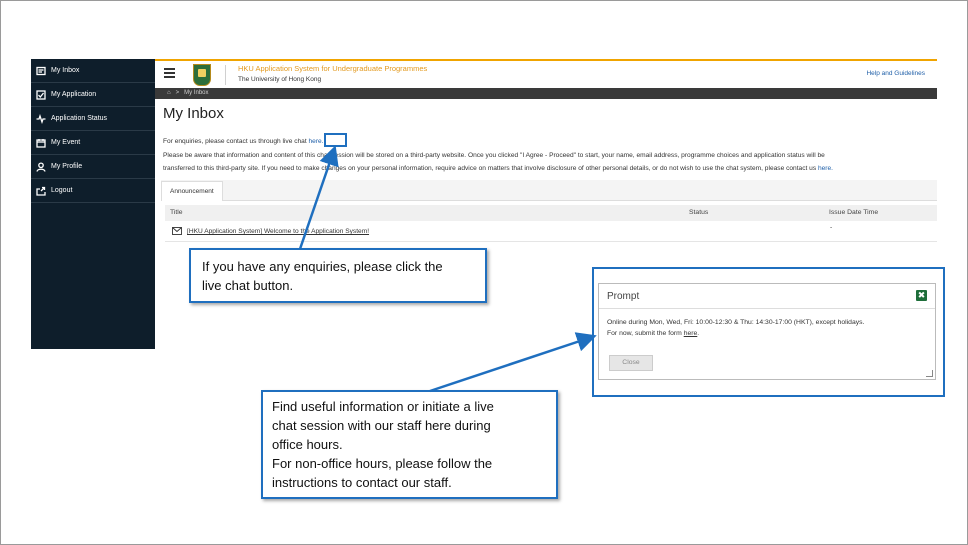 The height and width of the screenshot is (545, 968). Describe the element at coordinates (318, 197) in the screenshot. I see `arrow-to-live-chat` at that location.